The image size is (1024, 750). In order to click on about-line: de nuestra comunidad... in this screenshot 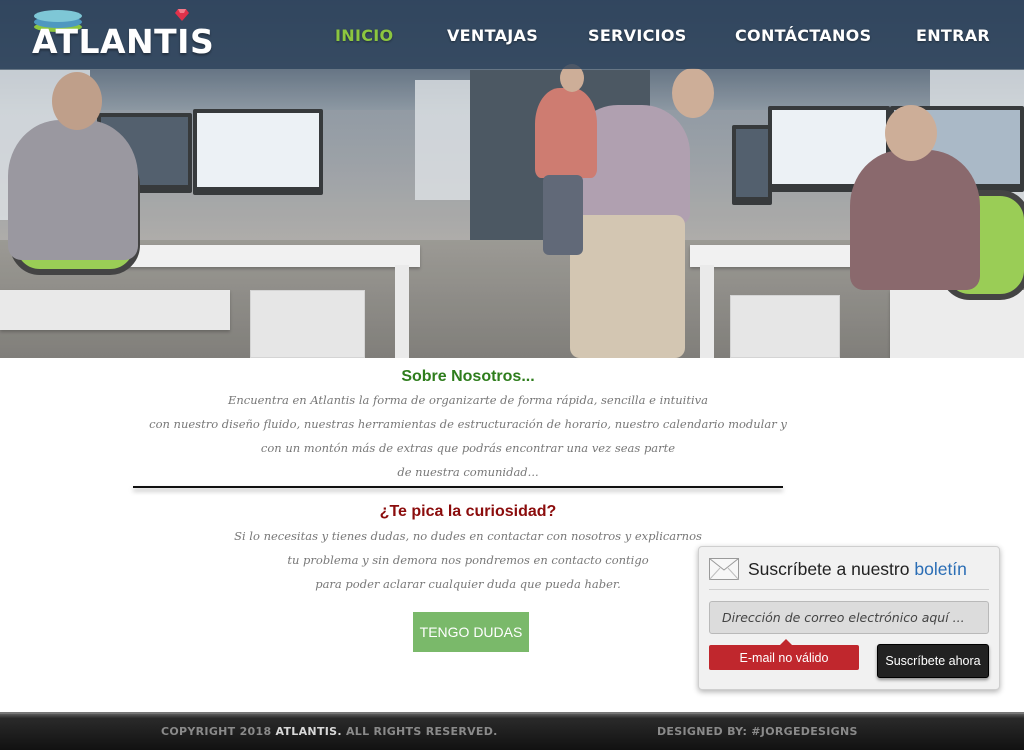, I will do `click(468, 472)`.